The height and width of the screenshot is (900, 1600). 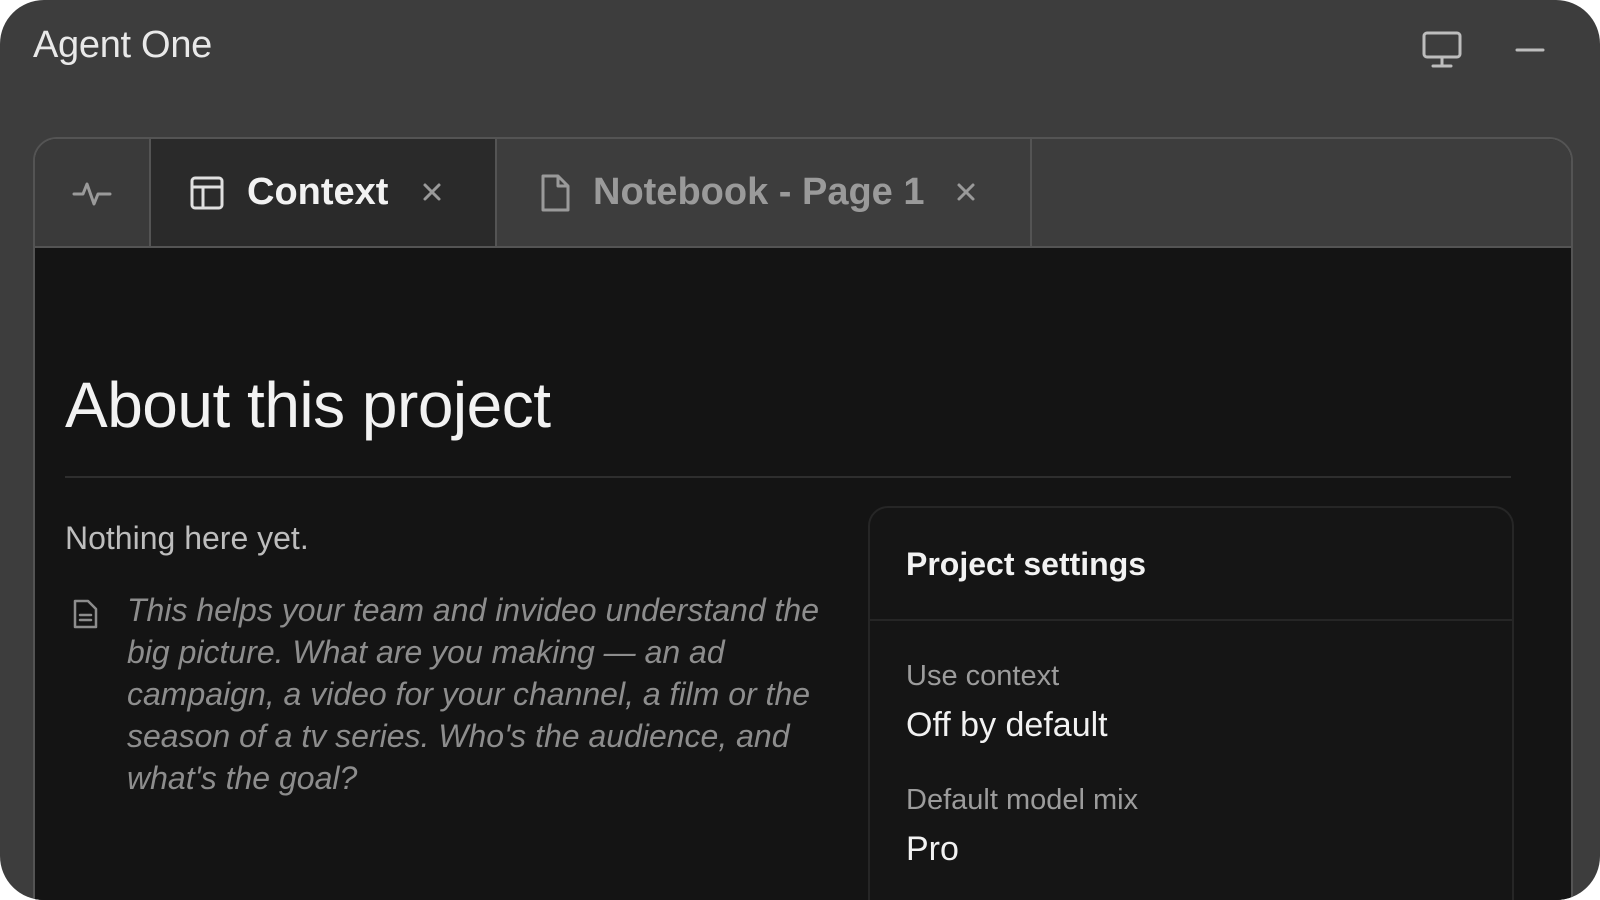 I want to click on app-title: Agent One, so click(x=122, y=45).